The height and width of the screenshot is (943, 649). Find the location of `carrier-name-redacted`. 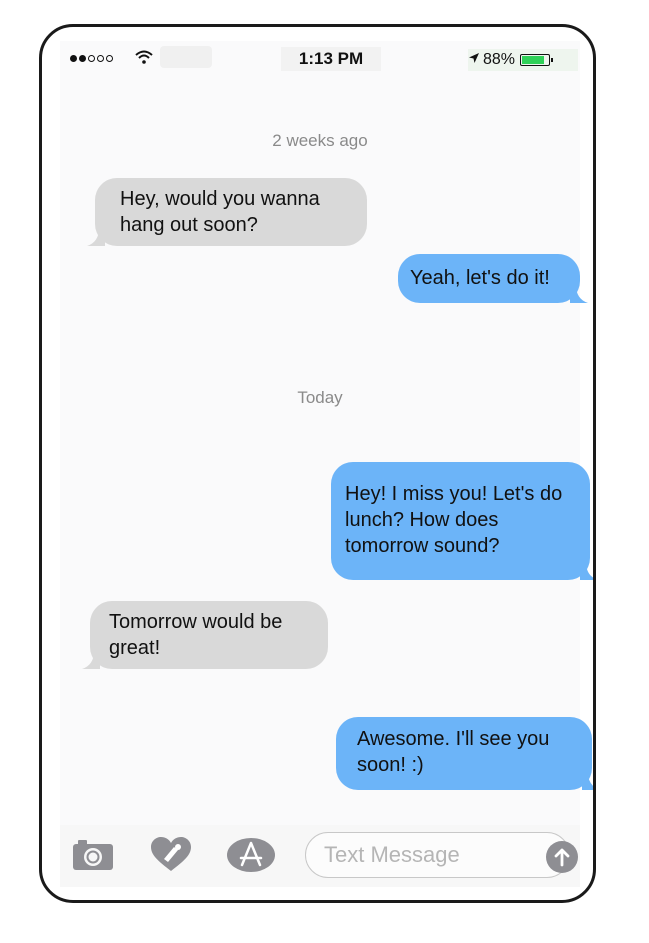

carrier-name-redacted is located at coordinates (186, 57).